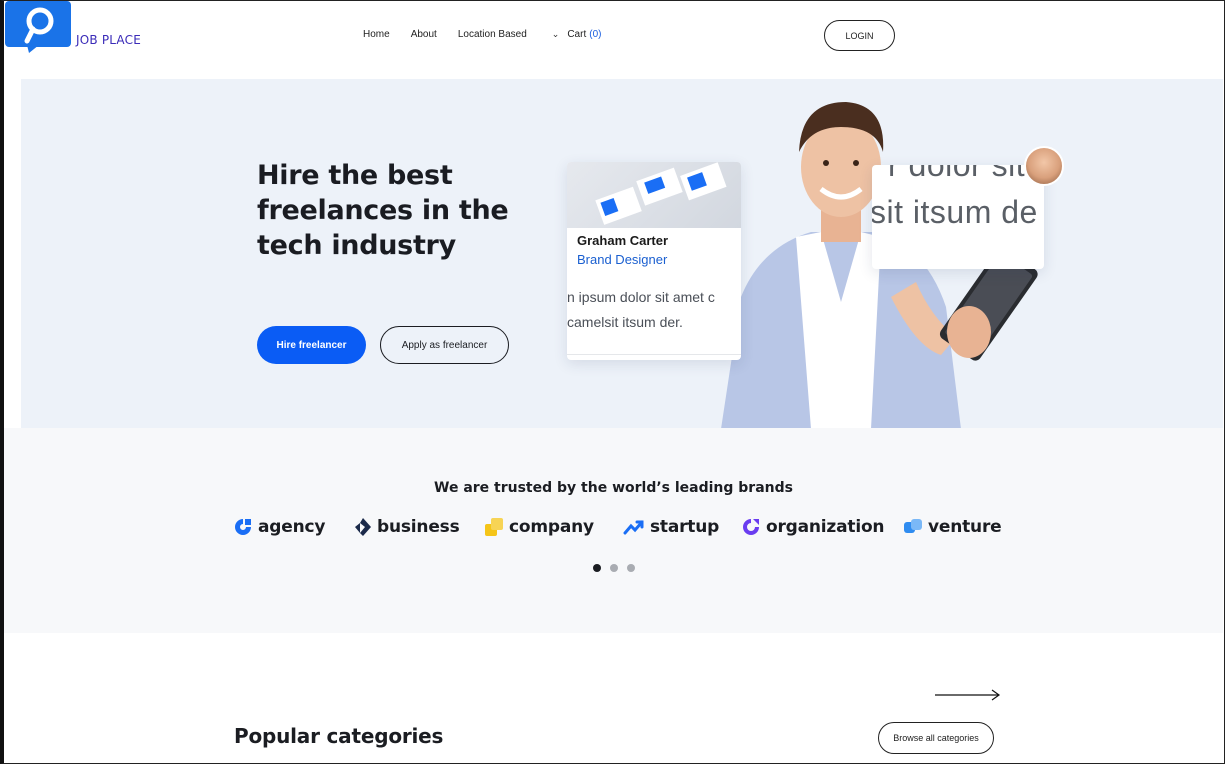  I want to click on card-name: Graham Carter, so click(623, 240).